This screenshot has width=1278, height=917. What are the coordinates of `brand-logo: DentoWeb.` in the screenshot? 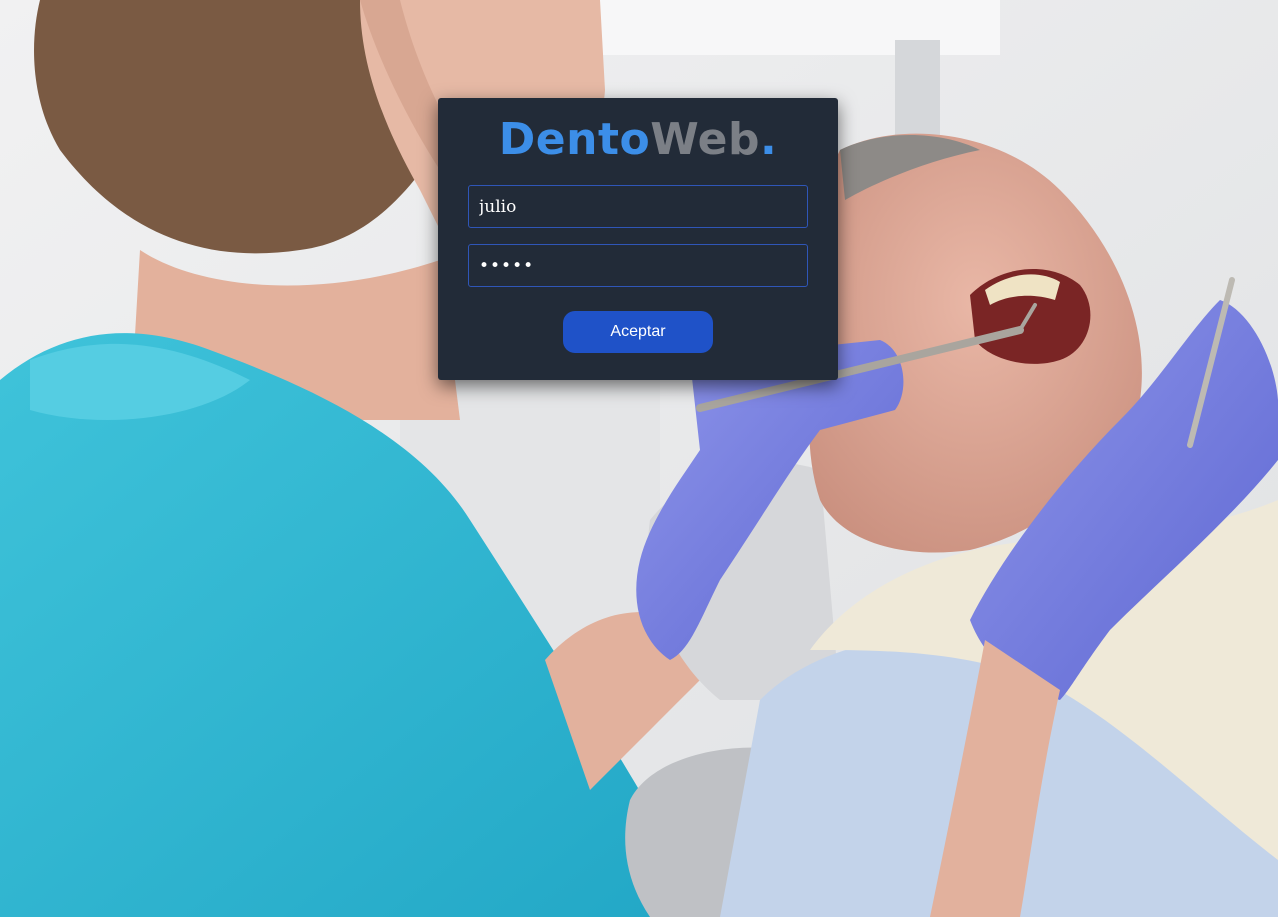 It's located at (638, 140).